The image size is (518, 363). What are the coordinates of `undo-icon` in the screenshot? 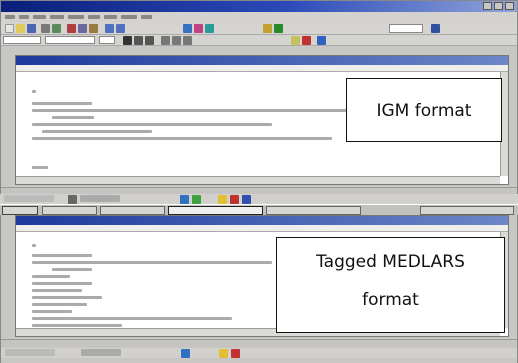 It's located at (109, 28).